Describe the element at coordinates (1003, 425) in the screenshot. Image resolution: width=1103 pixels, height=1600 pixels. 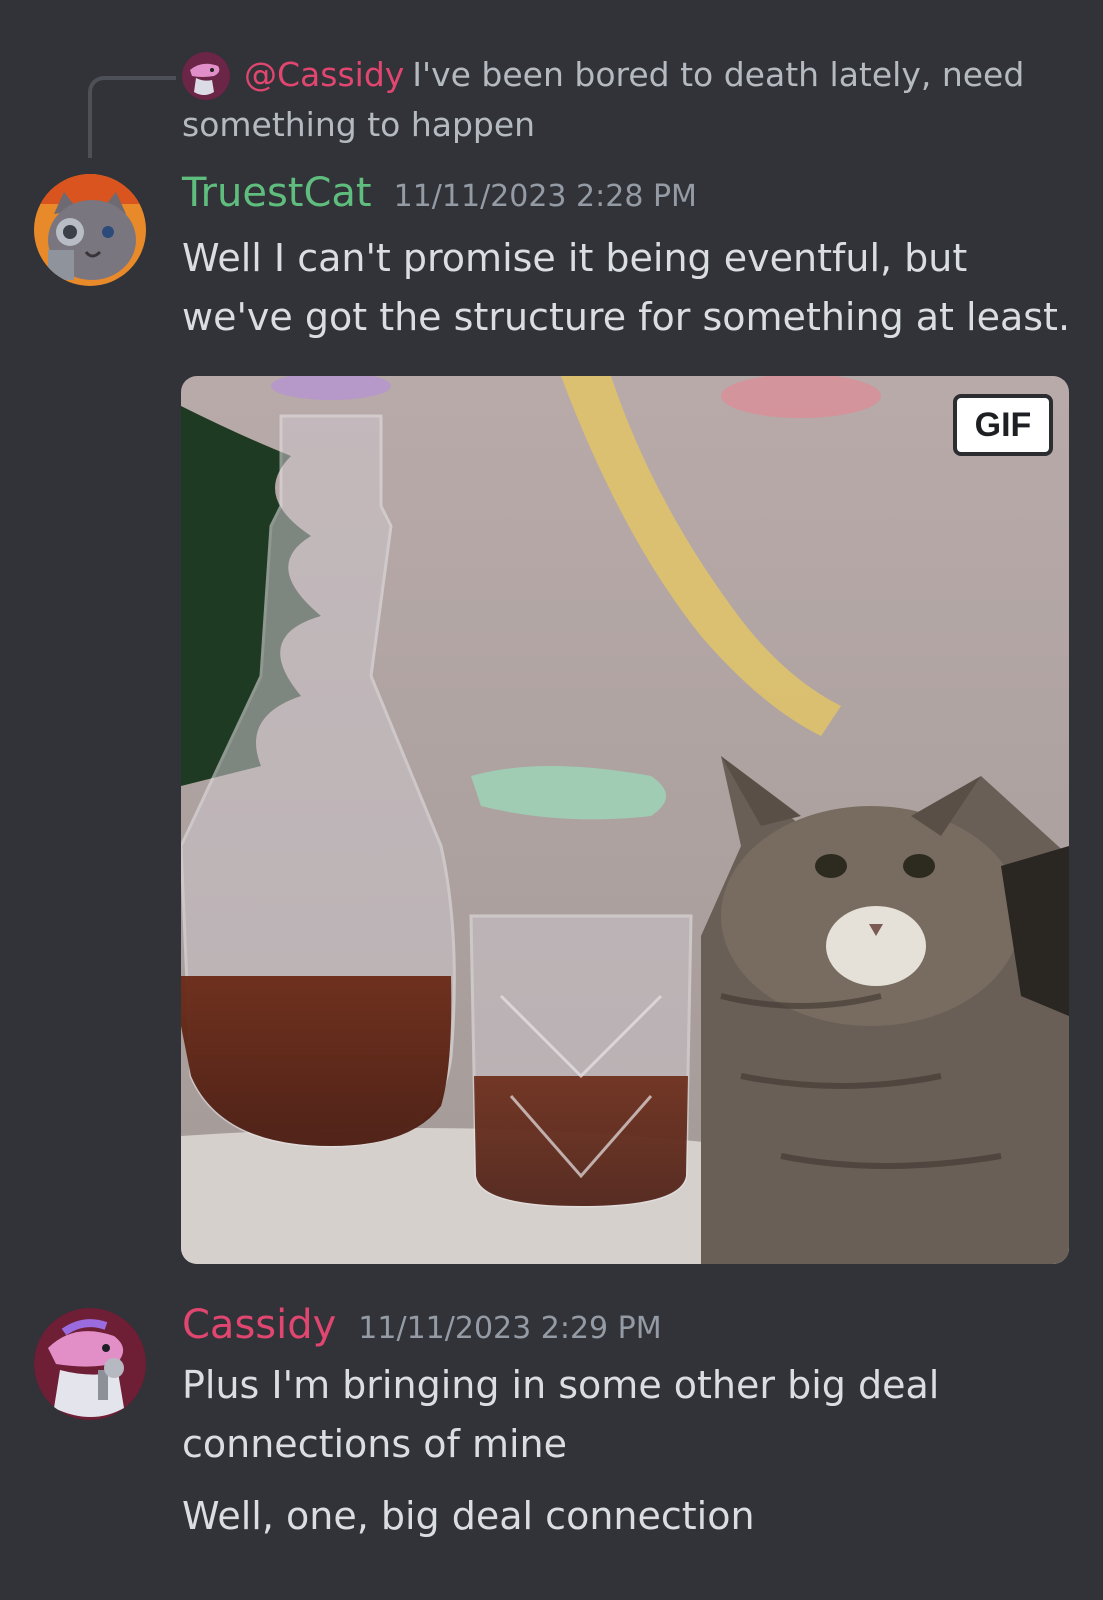
I see `gif-badge: GIF` at that location.